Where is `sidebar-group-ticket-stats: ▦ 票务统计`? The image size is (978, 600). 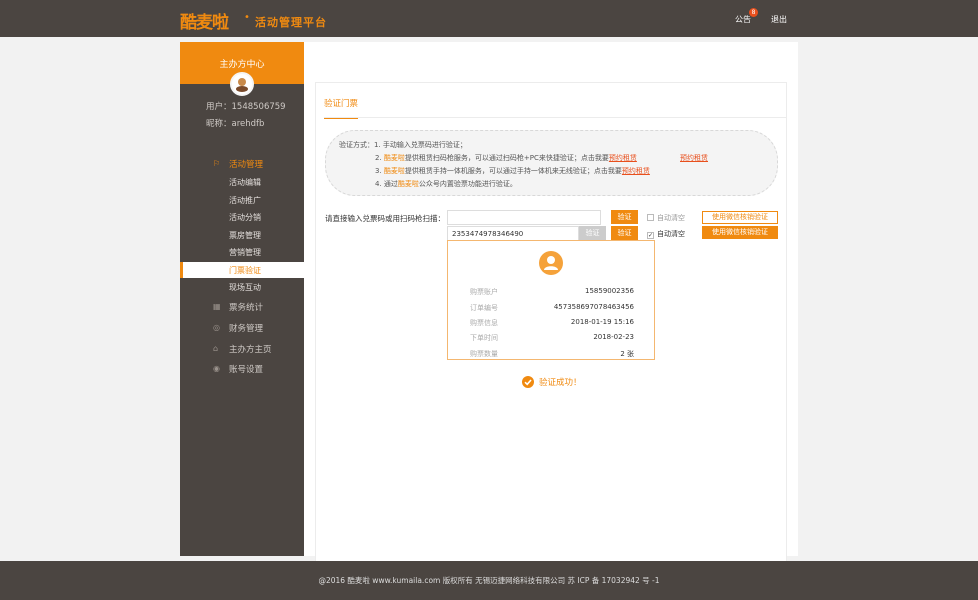 sidebar-group-ticket-stats: ▦ 票务统计 is located at coordinates (242, 308).